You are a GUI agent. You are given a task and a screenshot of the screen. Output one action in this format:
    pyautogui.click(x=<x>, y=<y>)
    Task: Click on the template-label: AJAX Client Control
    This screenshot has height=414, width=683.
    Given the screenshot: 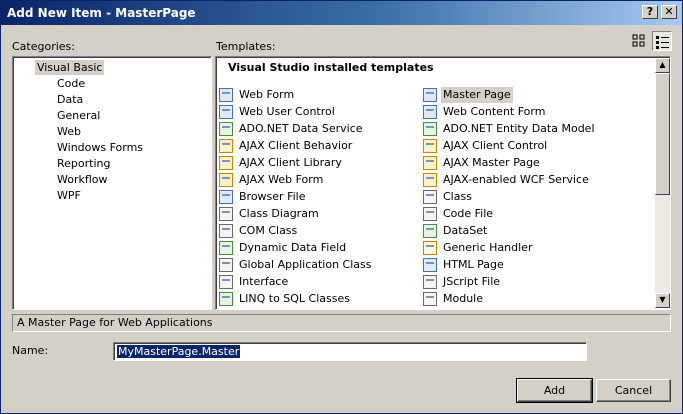 What is the action you would take?
    pyautogui.click(x=495, y=145)
    